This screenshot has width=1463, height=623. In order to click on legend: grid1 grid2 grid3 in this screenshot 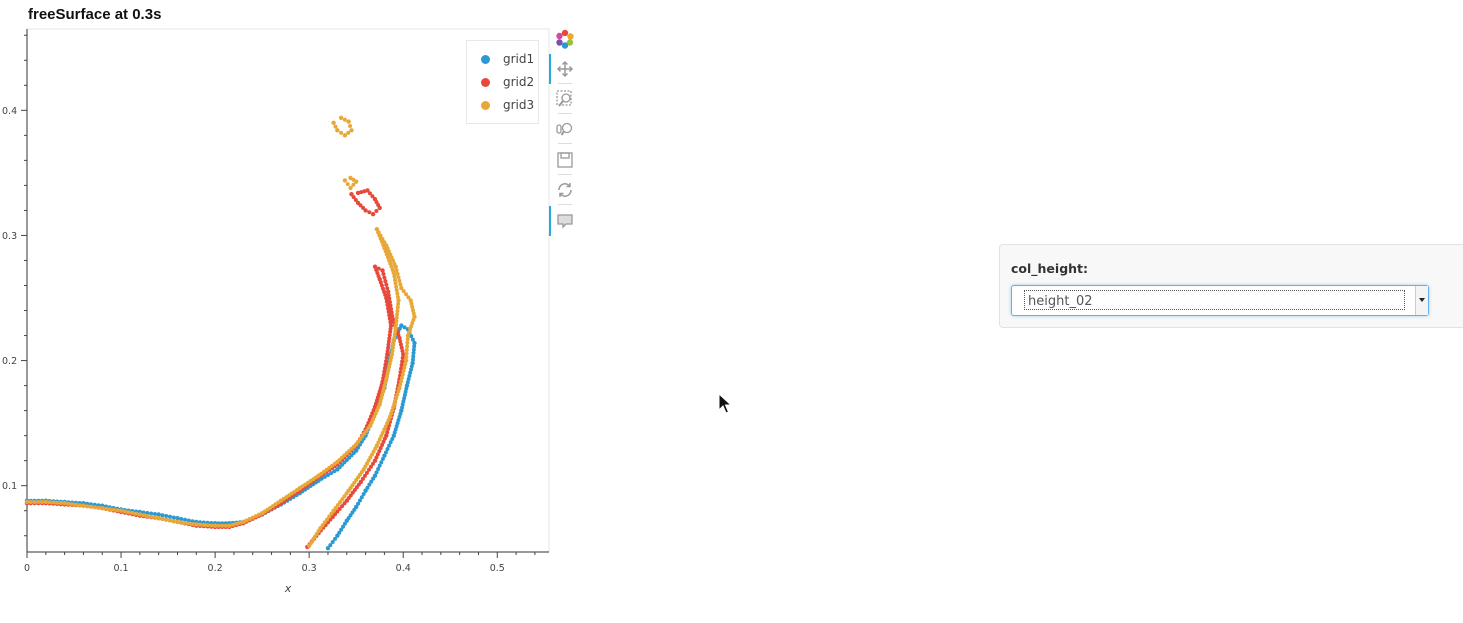, I will do `click(502, 82)`.